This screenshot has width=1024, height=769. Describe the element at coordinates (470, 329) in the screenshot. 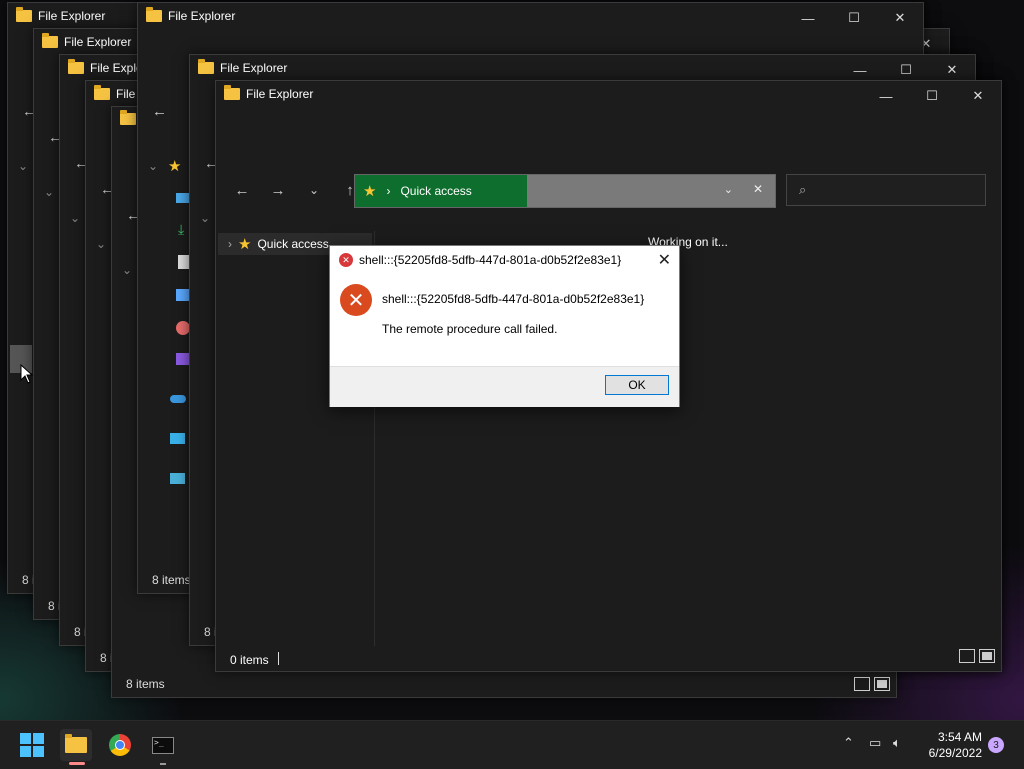

I see `dialog-message-error: The remote procedure call failed.` at that location.